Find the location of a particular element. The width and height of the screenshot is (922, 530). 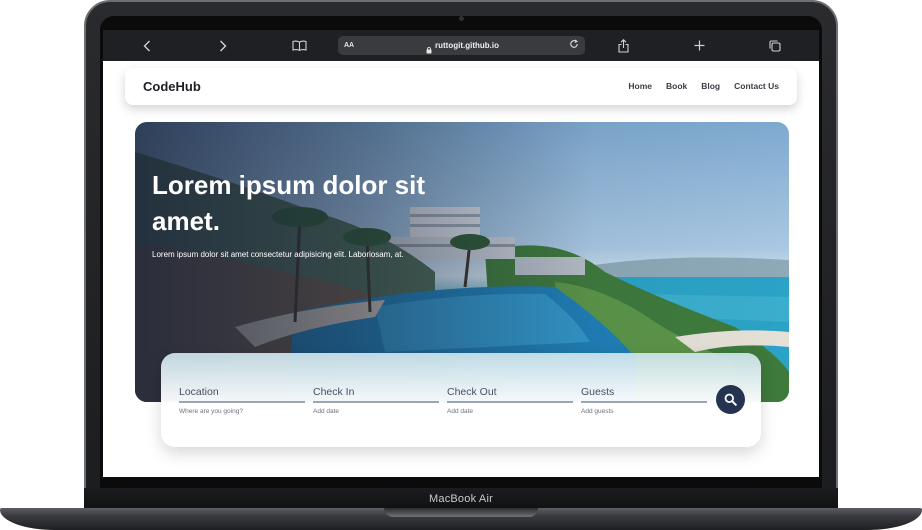

lock-icon is located at coordinates (429, 50).